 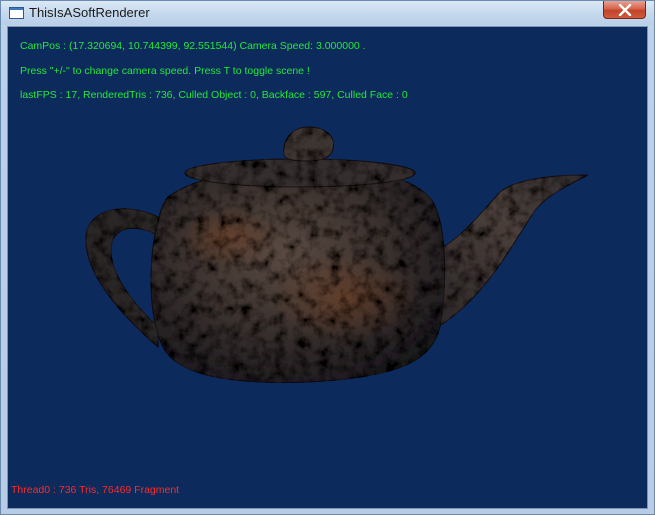 I want to click on teapot-spout, so click(x=507, y=251).